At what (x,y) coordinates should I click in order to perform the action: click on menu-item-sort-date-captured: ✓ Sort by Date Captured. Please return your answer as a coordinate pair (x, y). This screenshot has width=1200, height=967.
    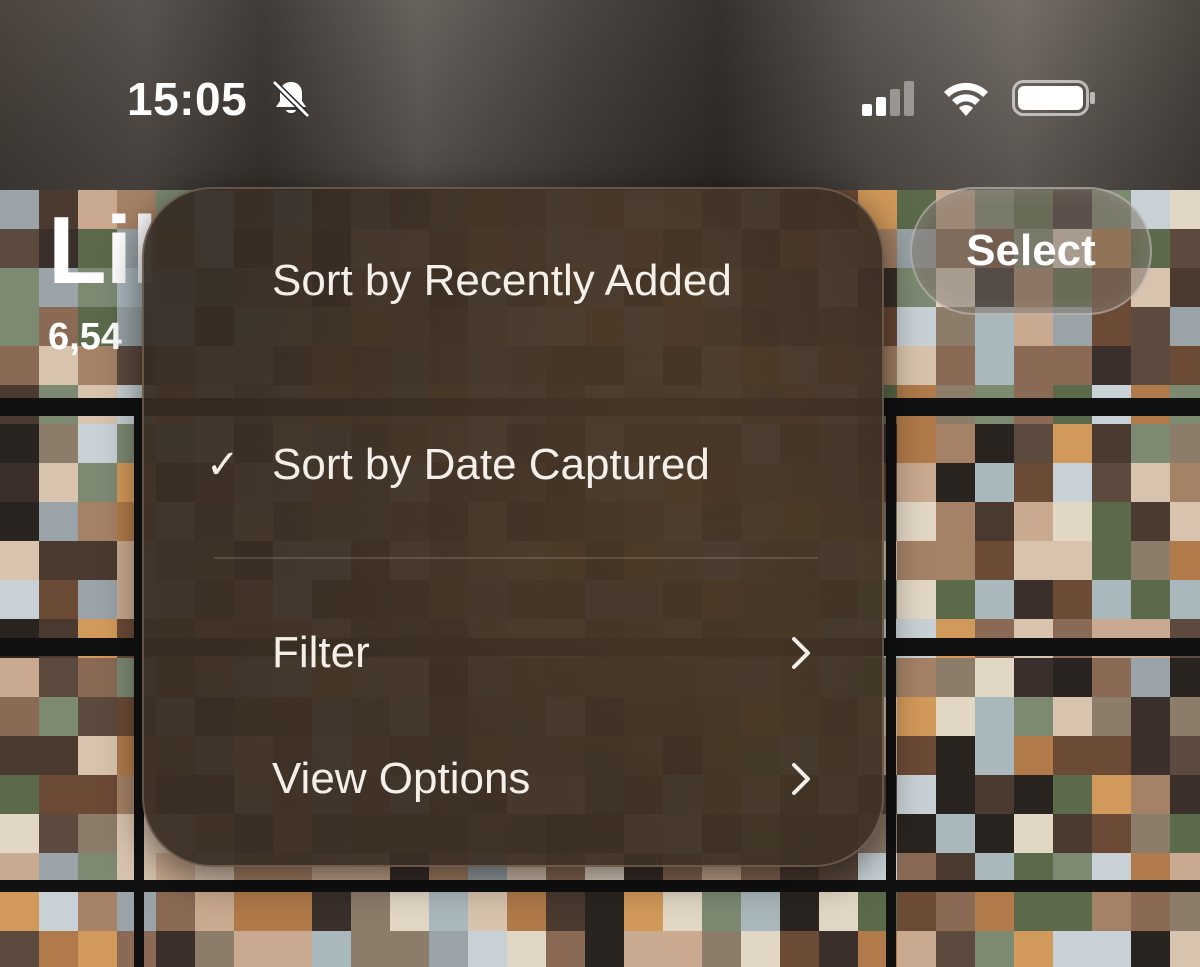
    Looking at the image, I should click on (513, 465).